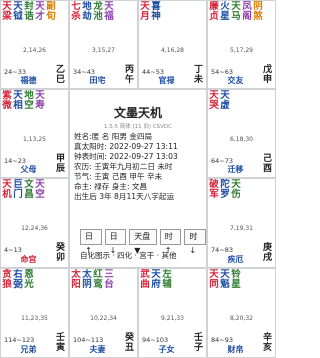 The width and height of the screenshot is (320, 358). Describe the element at coordinates (268, 75) in the screenshot. I see `ganzhi: 戊申` at that location.